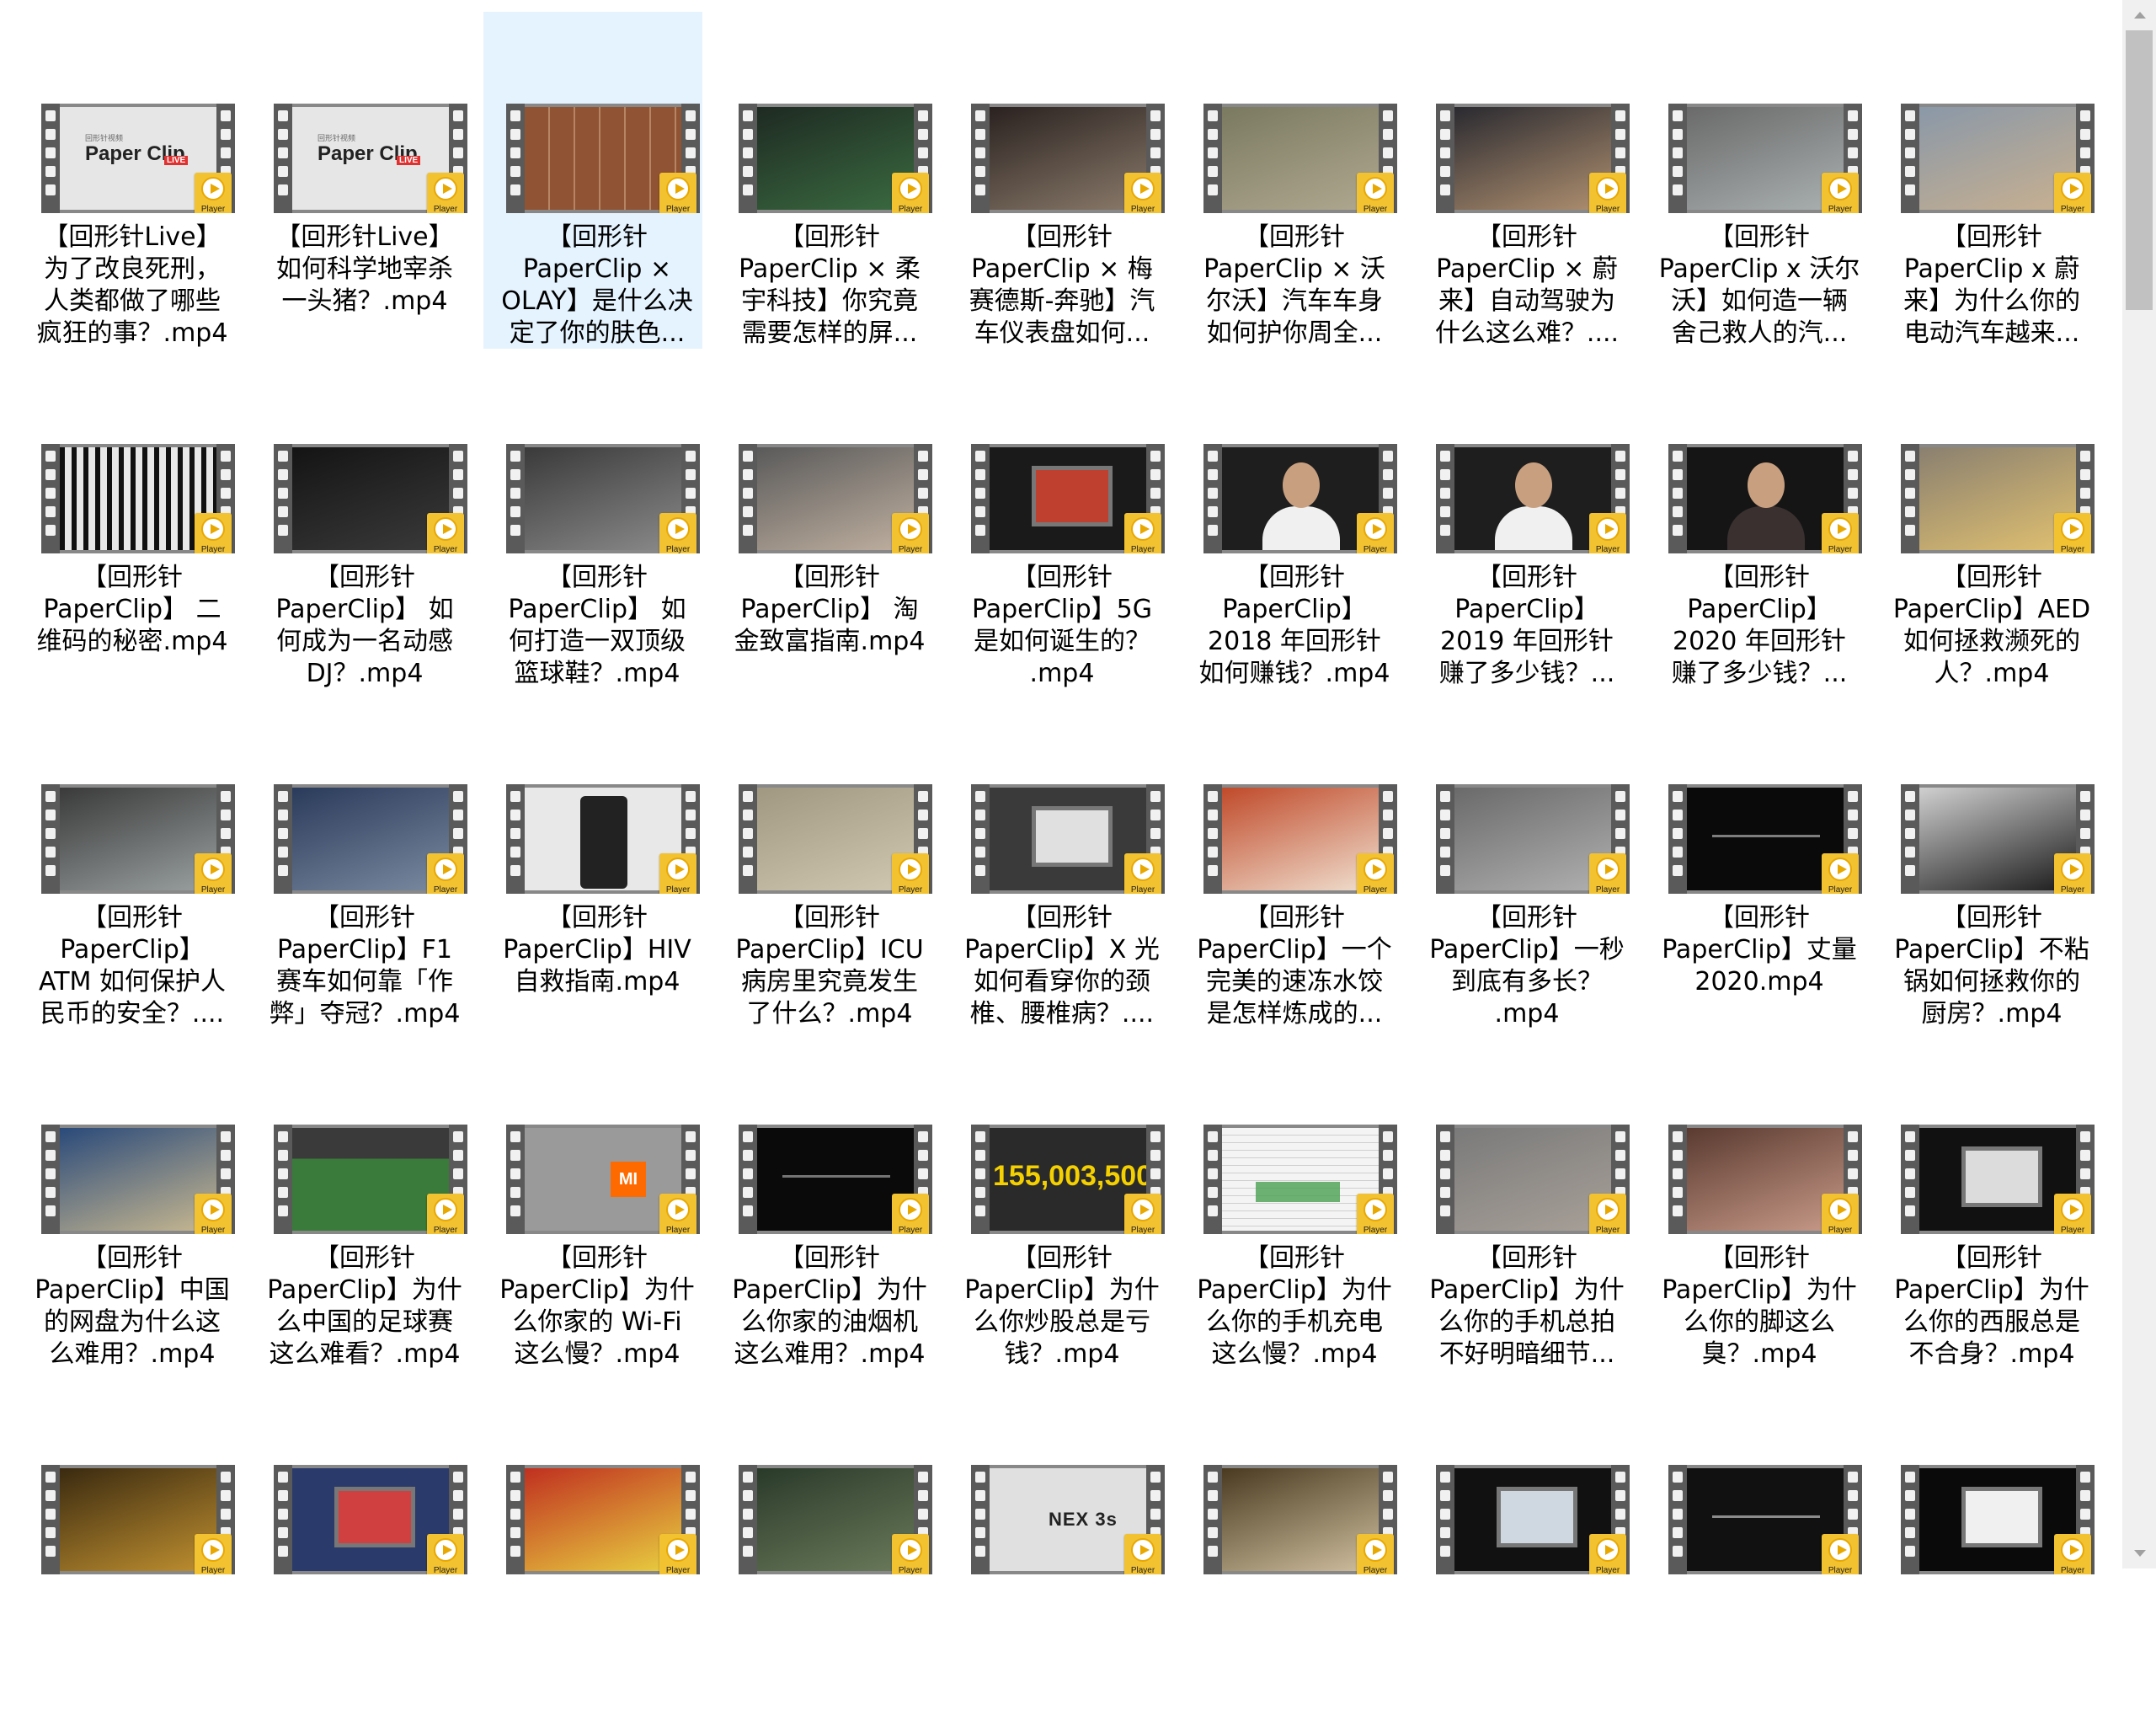  Describe the element at coordinates (132, 610) in the screenshot. I see `file-name: 【回形针 PaperClip】 二维码的秘密.mp4` at that location.